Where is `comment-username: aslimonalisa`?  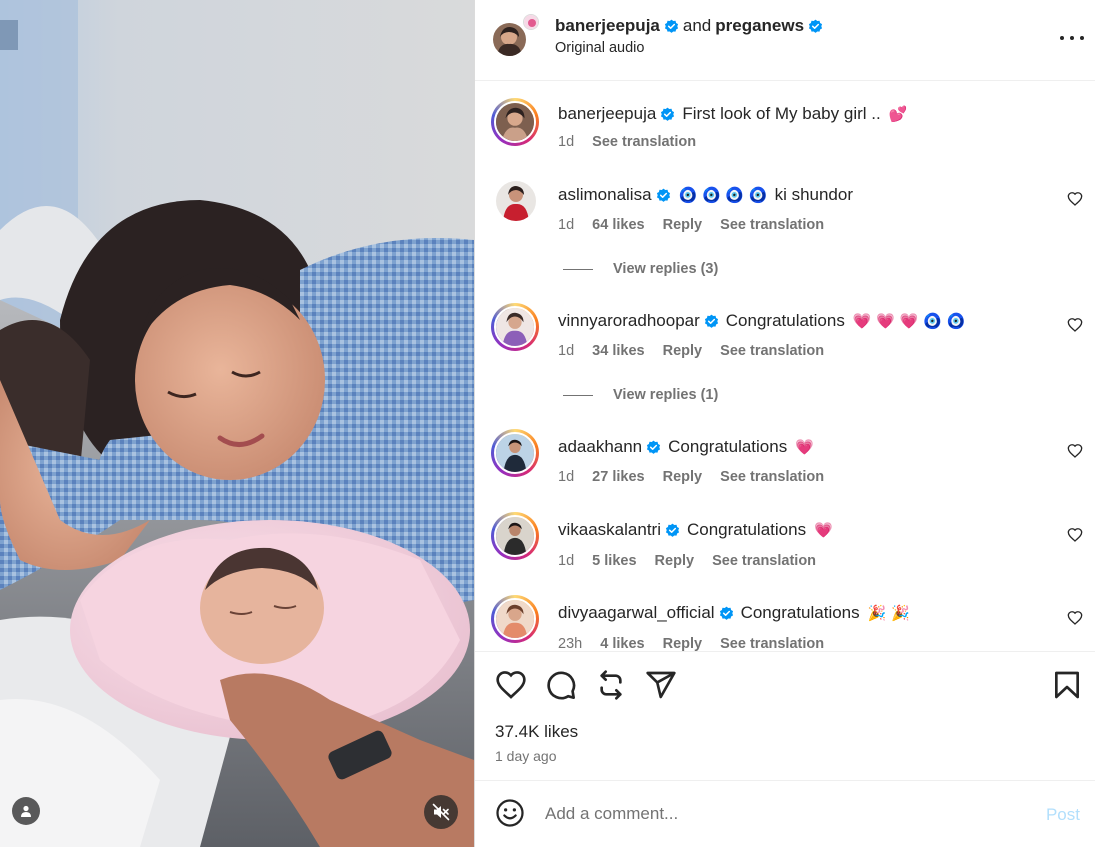
comment-username: aslimonalisa is located at coordinates (605, 195).